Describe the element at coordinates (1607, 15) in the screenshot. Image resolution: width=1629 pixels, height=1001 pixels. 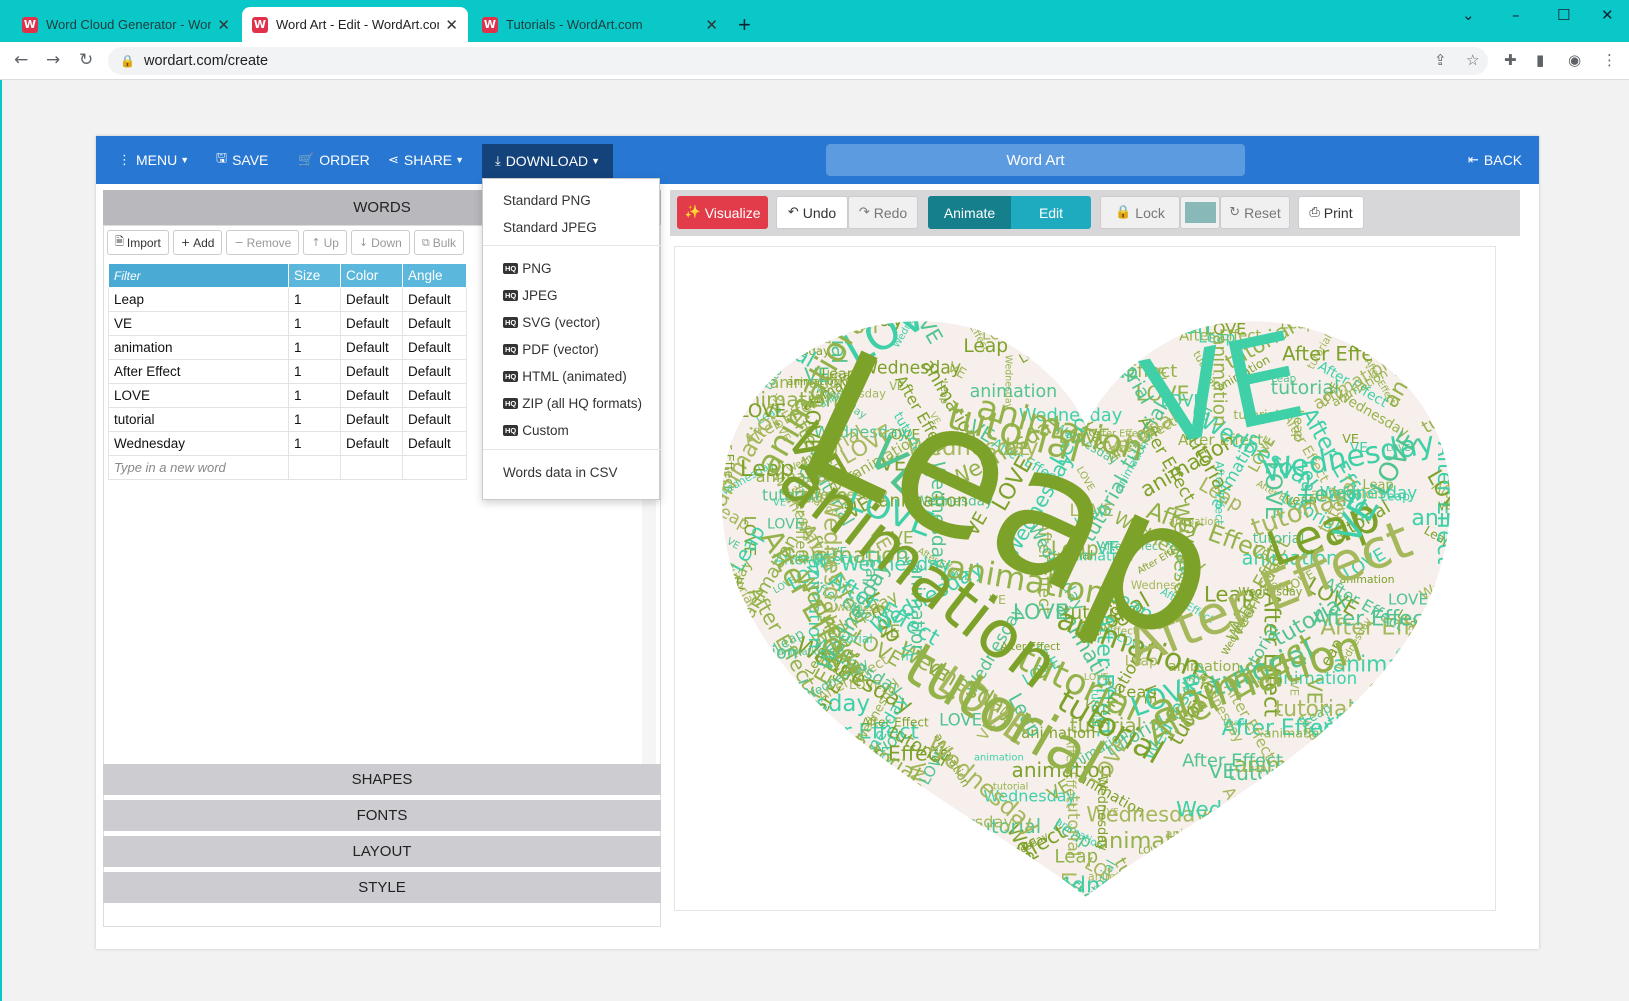
I see `close-window-icon: ✕` at that location.